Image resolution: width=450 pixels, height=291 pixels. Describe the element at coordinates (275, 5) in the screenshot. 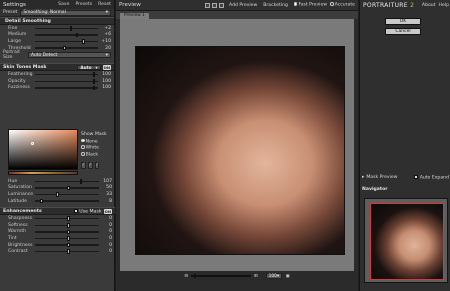

I see `bracketing-button: Bracketing` at that location.